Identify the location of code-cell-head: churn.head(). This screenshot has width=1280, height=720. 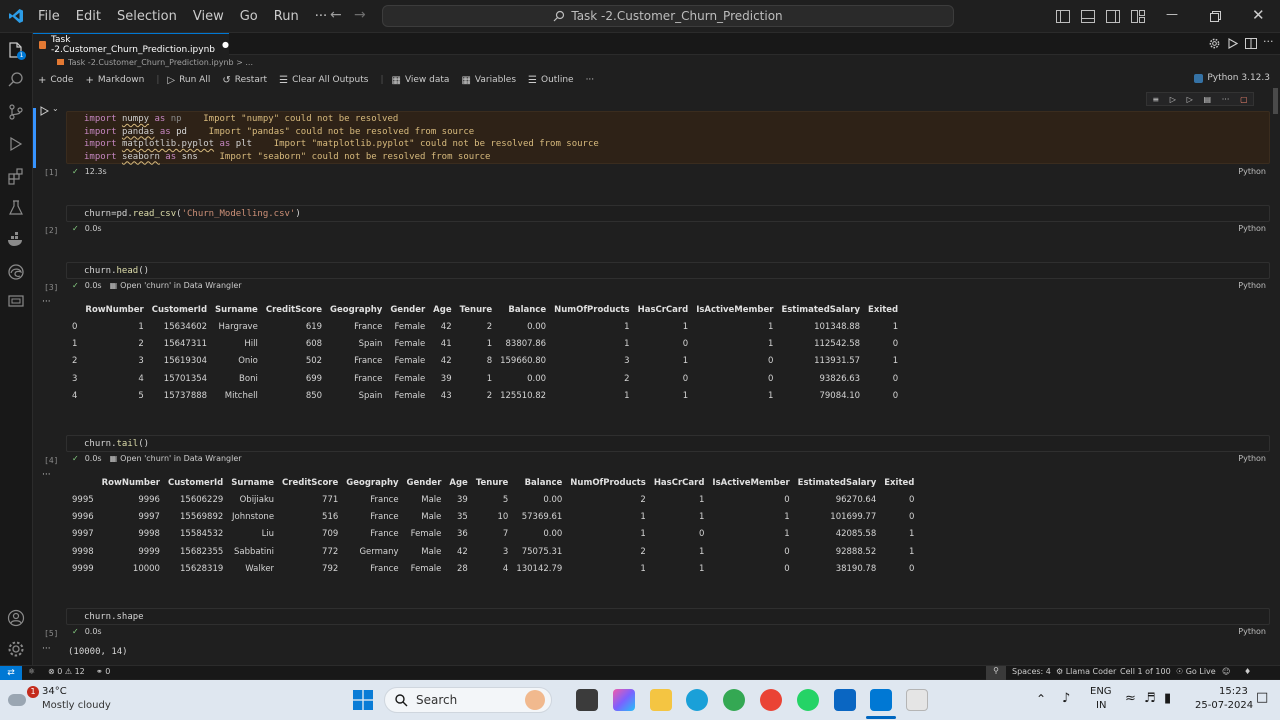
(668, 270).